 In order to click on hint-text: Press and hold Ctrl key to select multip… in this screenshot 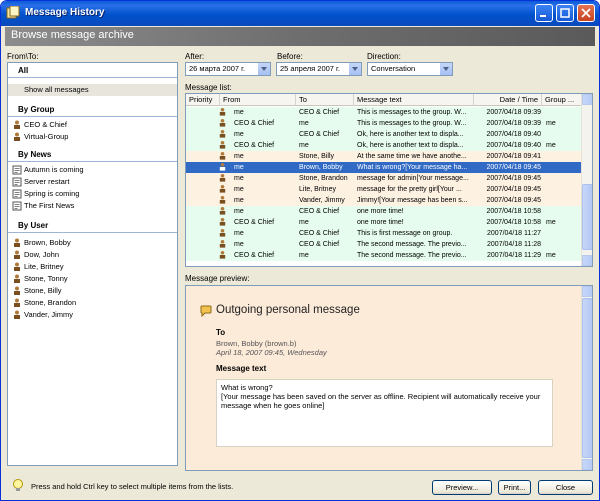, I will do `click(132, 486)`.